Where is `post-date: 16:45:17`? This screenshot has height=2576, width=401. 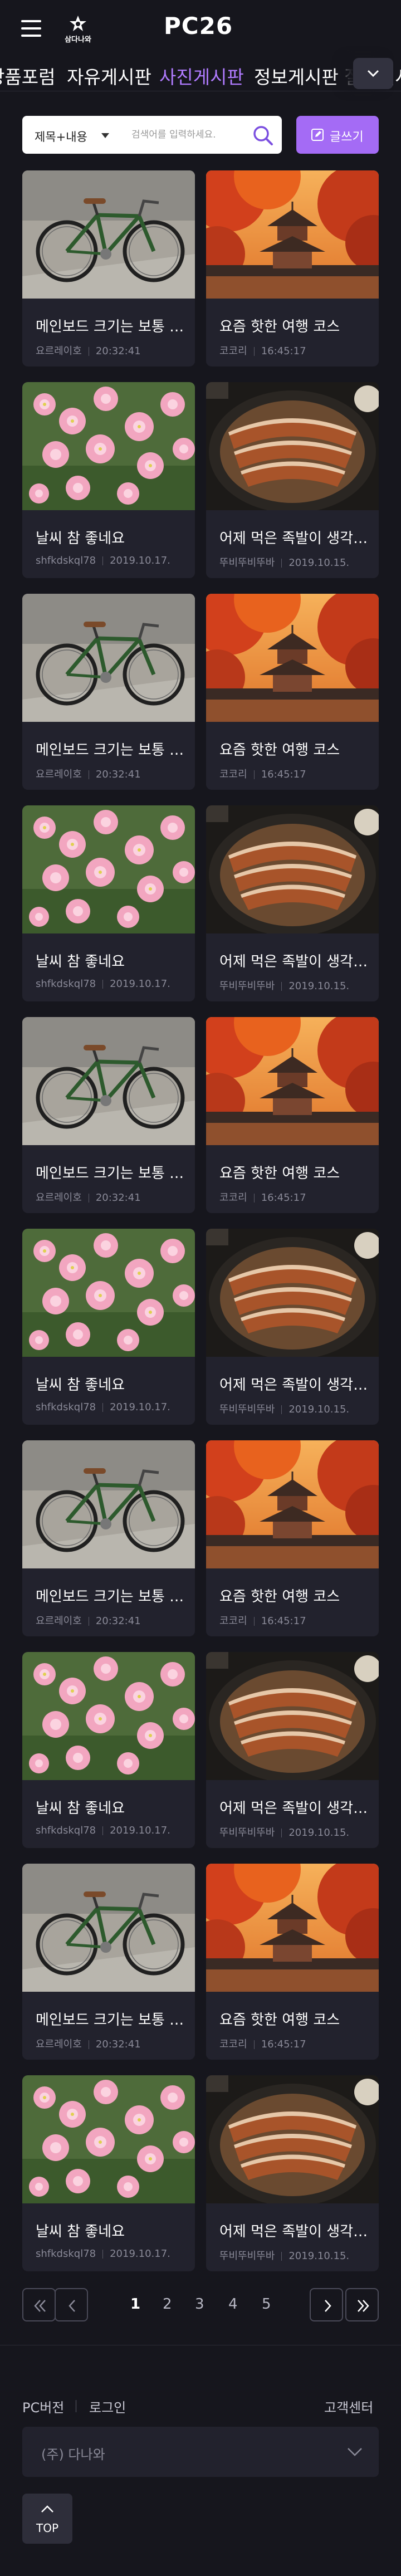 post-date: 16:45:17 is located at coordinates (283, 775).